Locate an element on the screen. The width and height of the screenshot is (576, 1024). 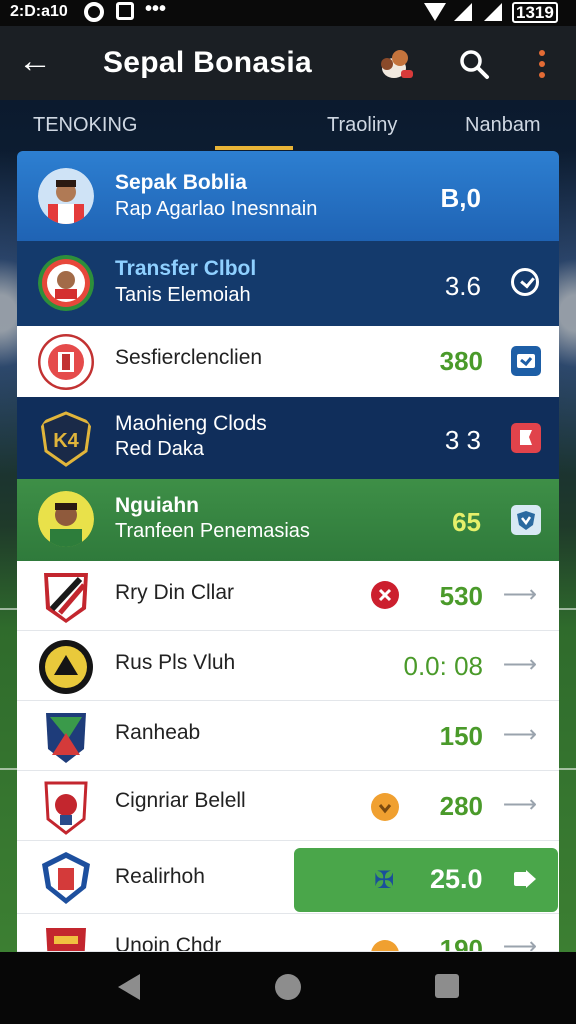
share-arrow-icon is located at coordinates (525, 879).